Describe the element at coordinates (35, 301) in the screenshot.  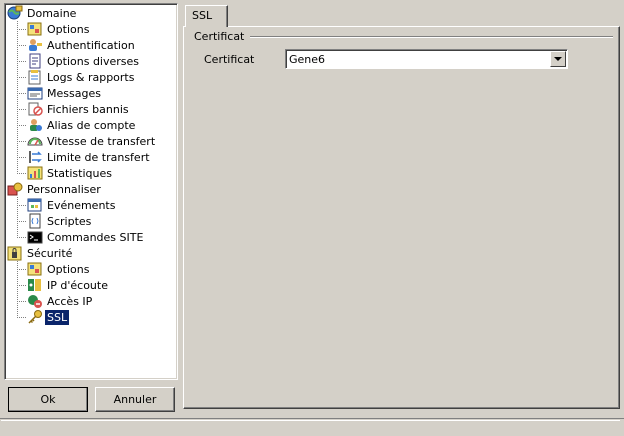
I see `ip-access-icon` at that location.